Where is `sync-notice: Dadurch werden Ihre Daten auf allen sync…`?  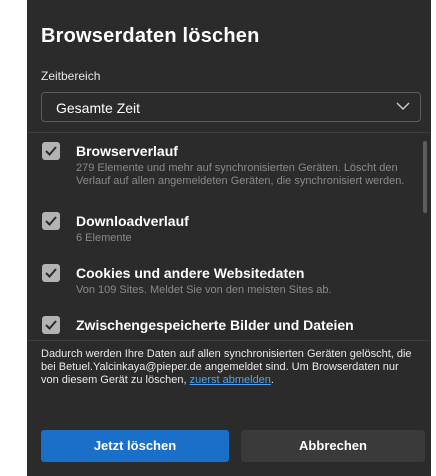
sync-notice: Dadurch werden Ihre Daten auf allen sync… is located at coordinates (228, 367).